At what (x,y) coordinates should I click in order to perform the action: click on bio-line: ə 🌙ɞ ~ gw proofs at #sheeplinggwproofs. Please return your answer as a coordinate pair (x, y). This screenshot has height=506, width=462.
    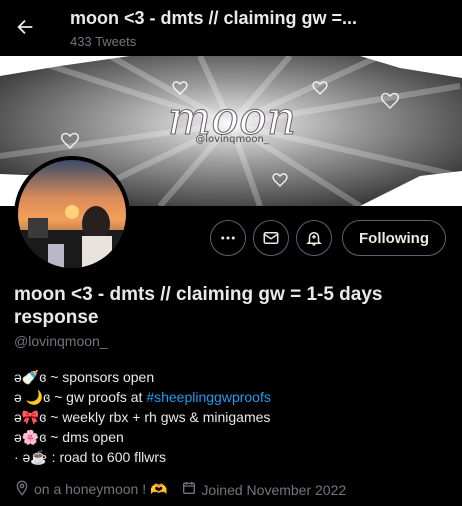
    Looking at the image, I should click on (142, 397).